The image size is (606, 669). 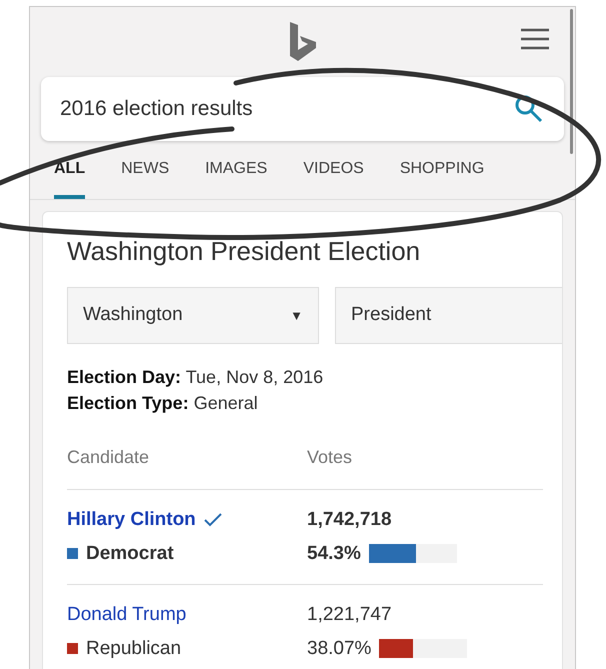 I want to click on election-fact: Election Type: General, so click(x=163, y=403).